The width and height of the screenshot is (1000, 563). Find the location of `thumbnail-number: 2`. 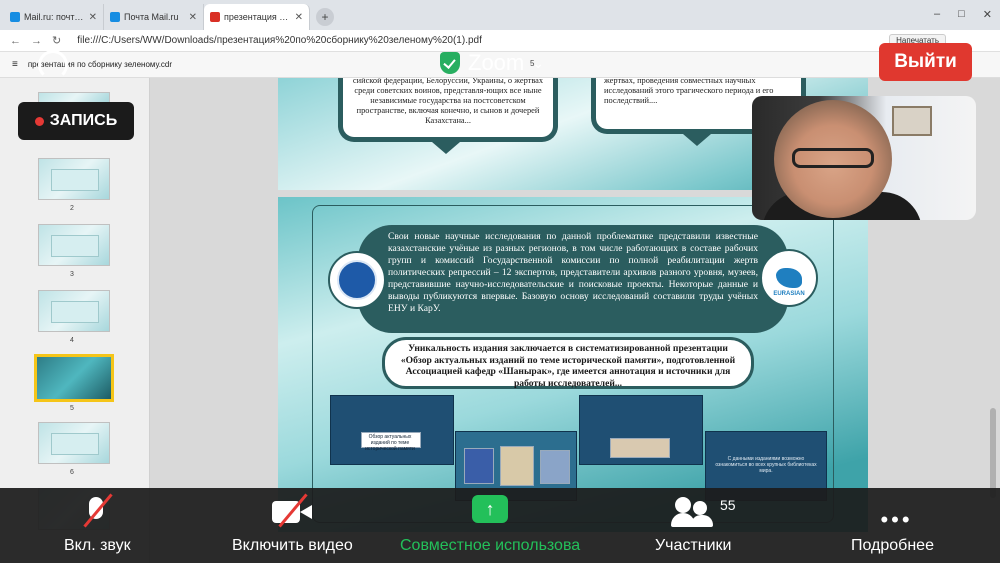

thumbnail-number: 2 is located at coordinates (72, 208).